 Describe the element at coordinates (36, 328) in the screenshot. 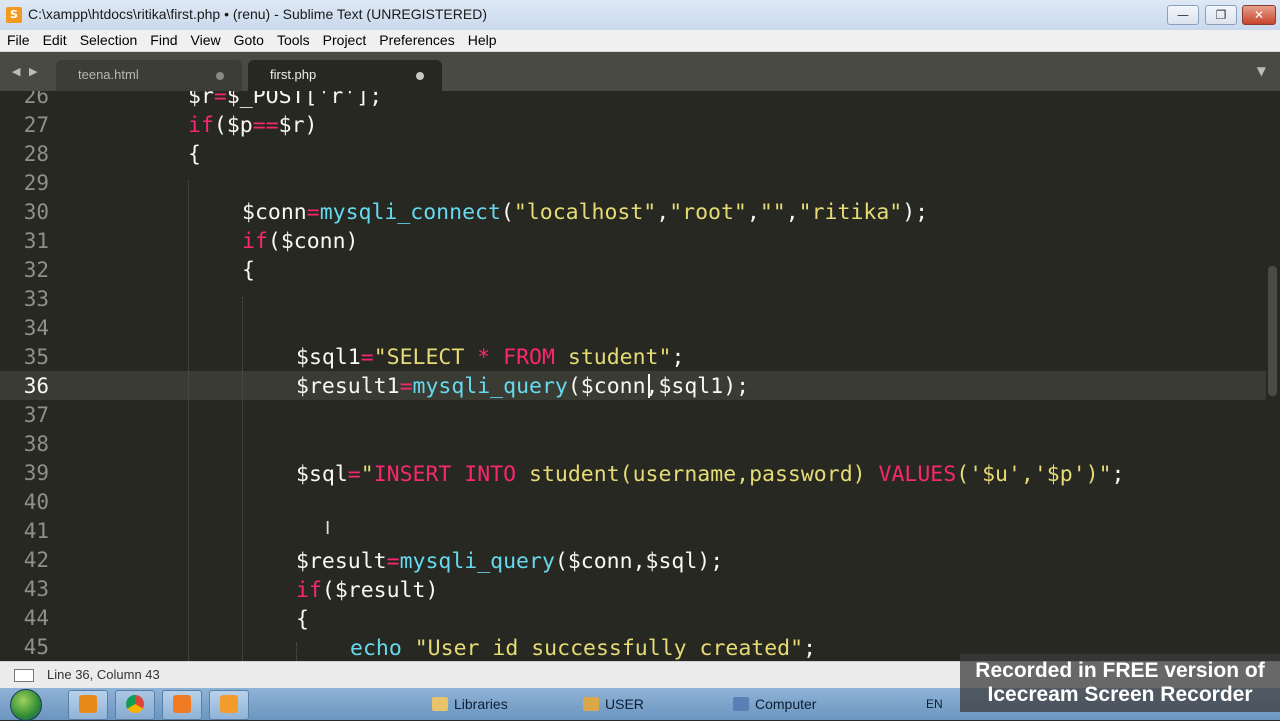

I see `line-number: 34` at that location.